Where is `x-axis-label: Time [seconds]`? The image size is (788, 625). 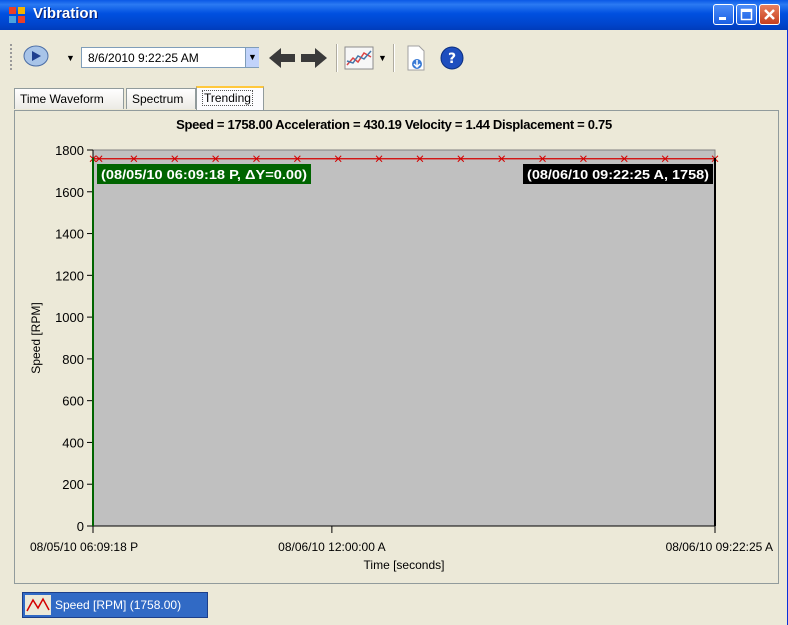 x-axis-label: Time [seconds] is located at coordinates (404, 565).